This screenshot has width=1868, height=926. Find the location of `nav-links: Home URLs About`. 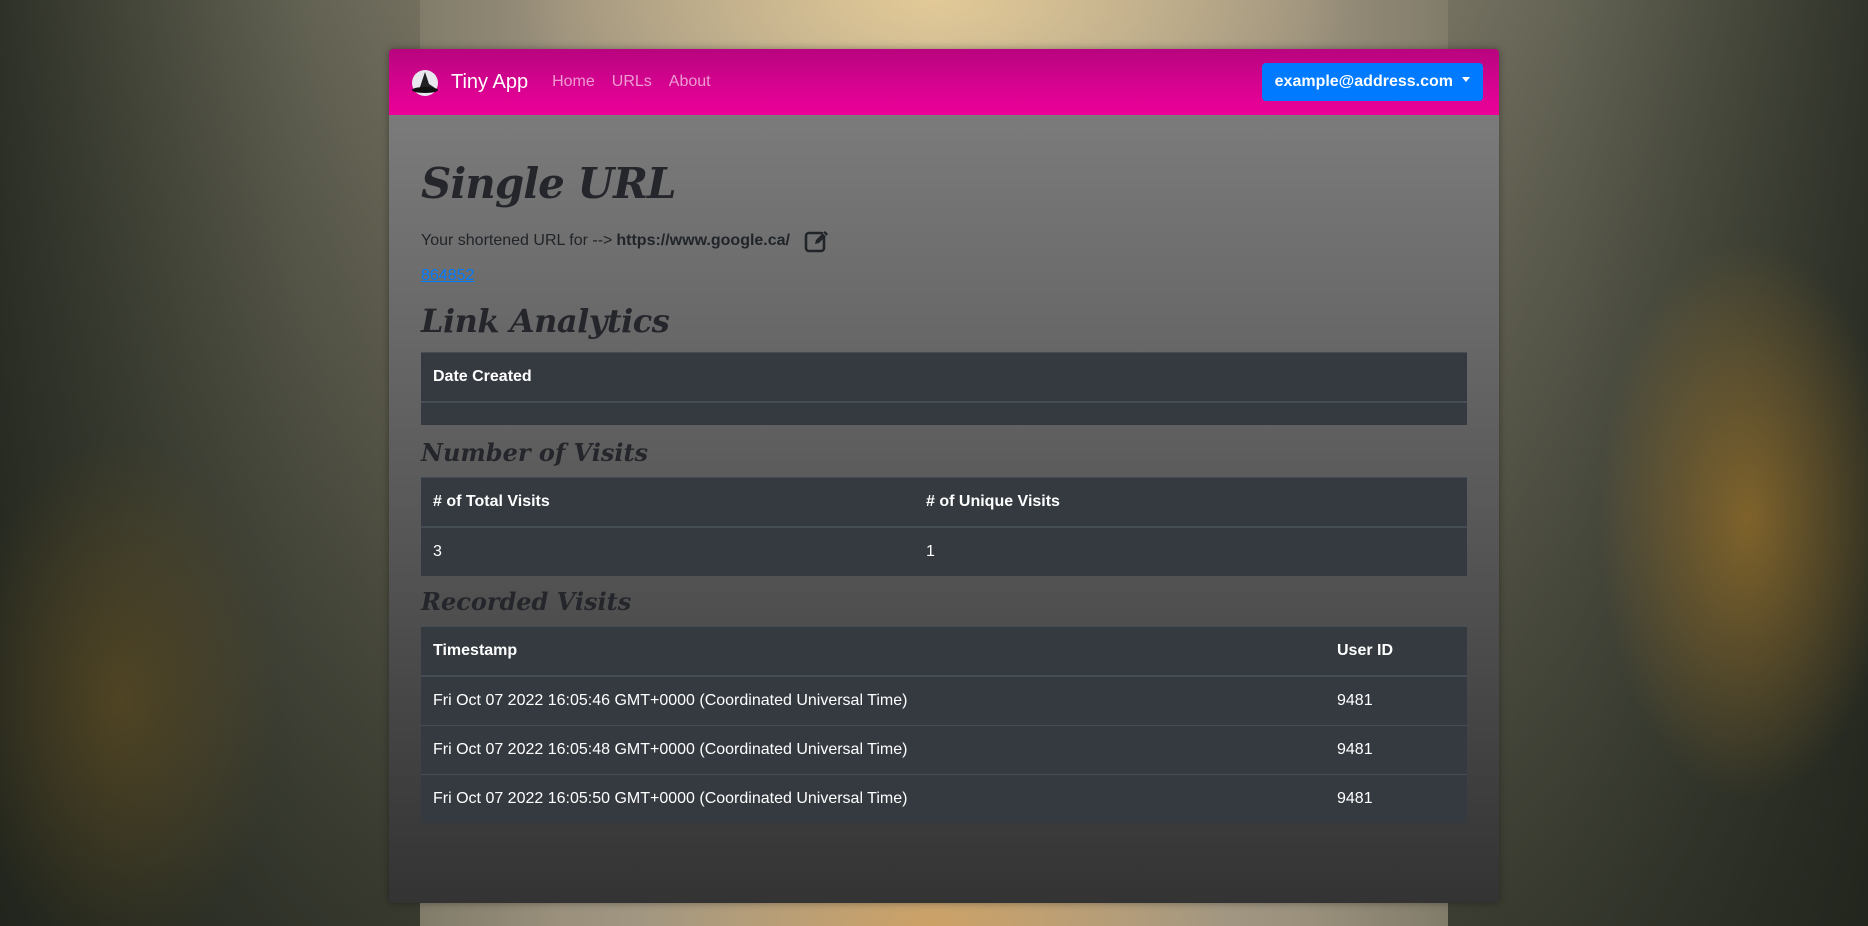

nav-links: Home URLs About is located at coordinates (640, 82).